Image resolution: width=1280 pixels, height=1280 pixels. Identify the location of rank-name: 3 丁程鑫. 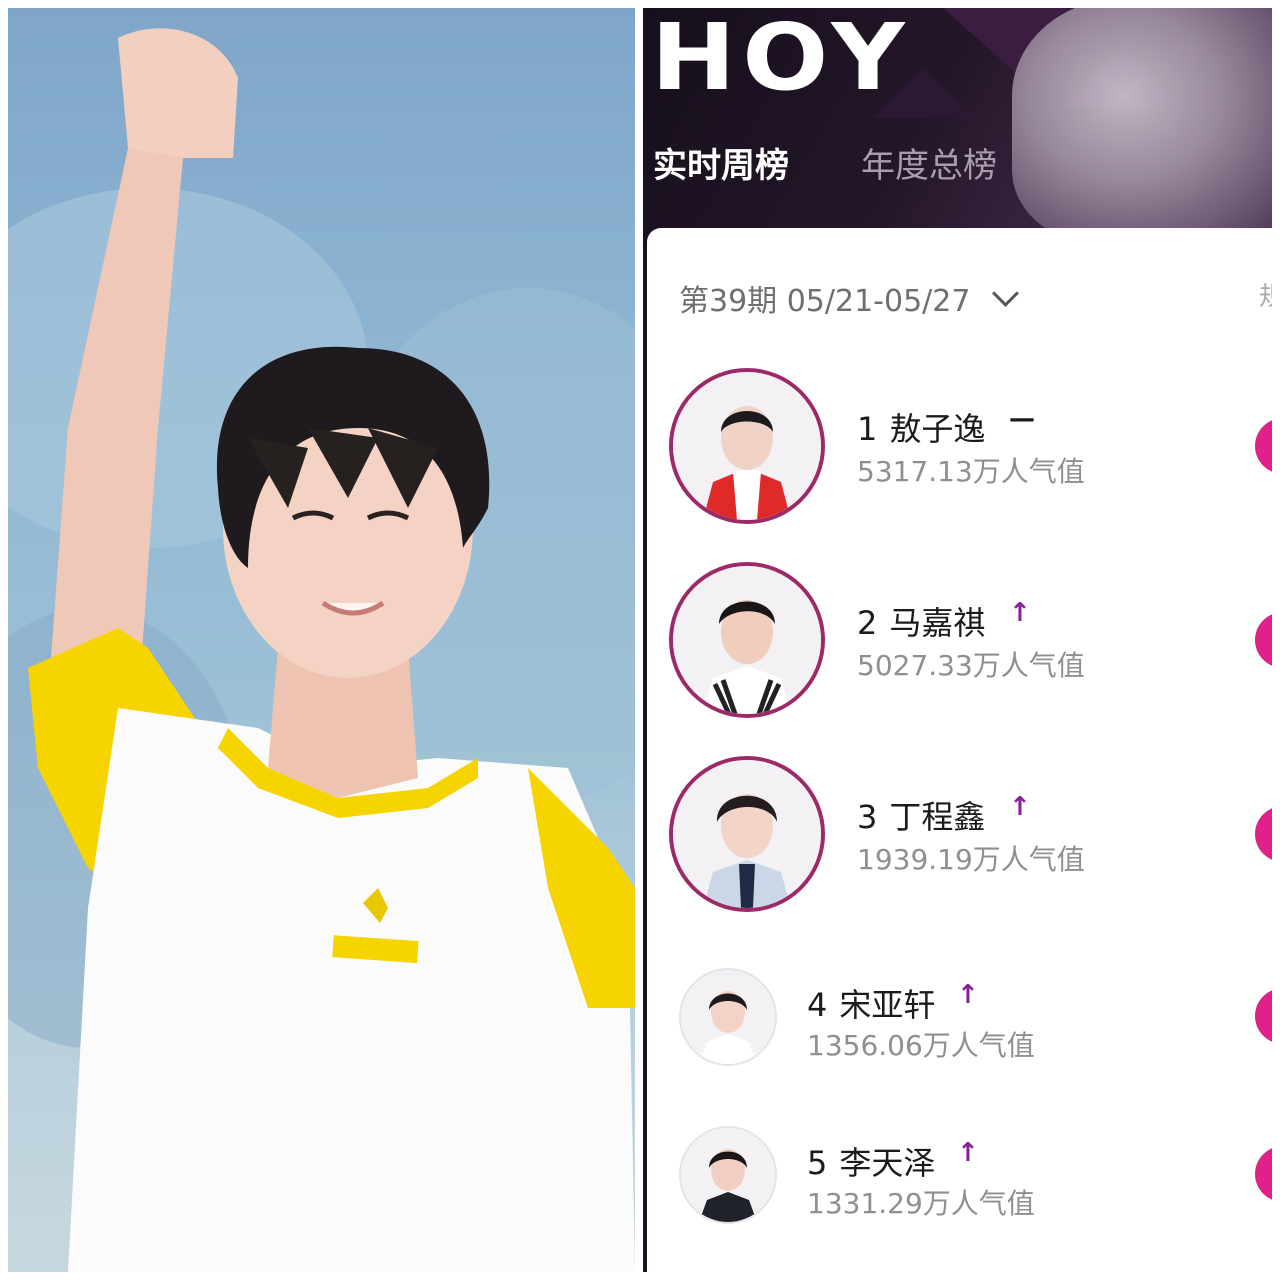
(921, 817).